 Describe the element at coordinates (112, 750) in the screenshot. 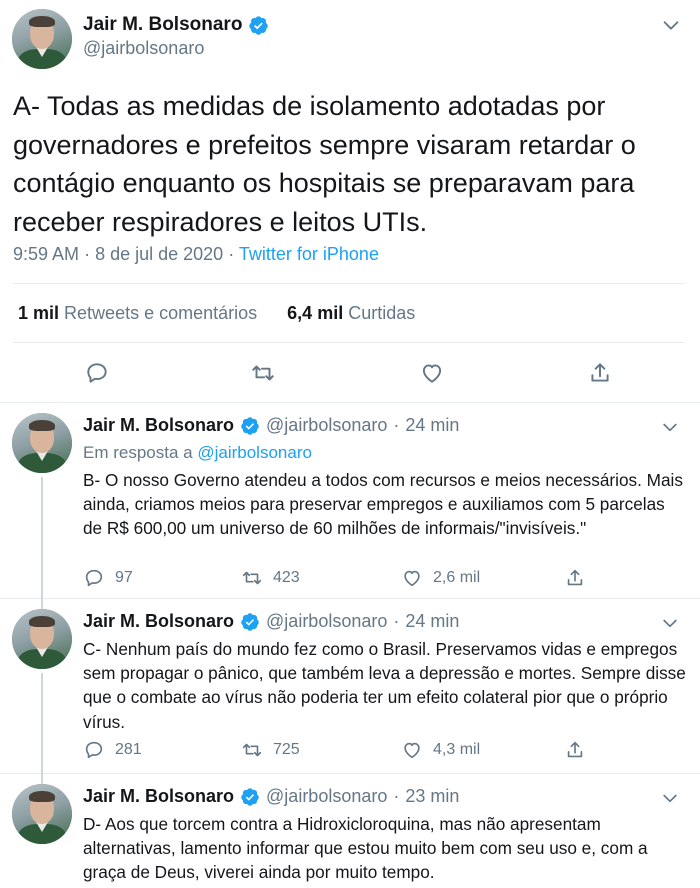

I see `reply-action: 281` at that location.